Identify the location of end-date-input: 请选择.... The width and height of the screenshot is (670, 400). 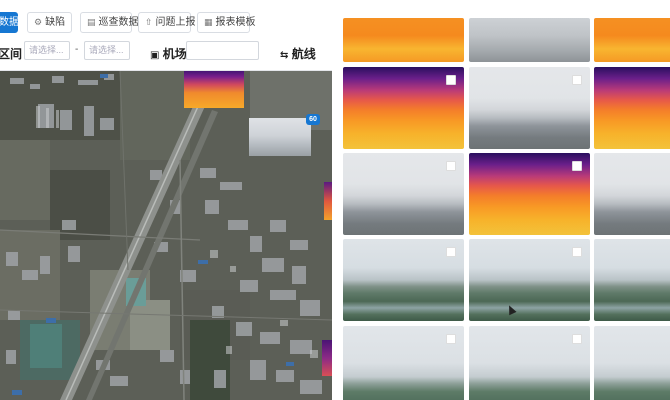
(107, 50).